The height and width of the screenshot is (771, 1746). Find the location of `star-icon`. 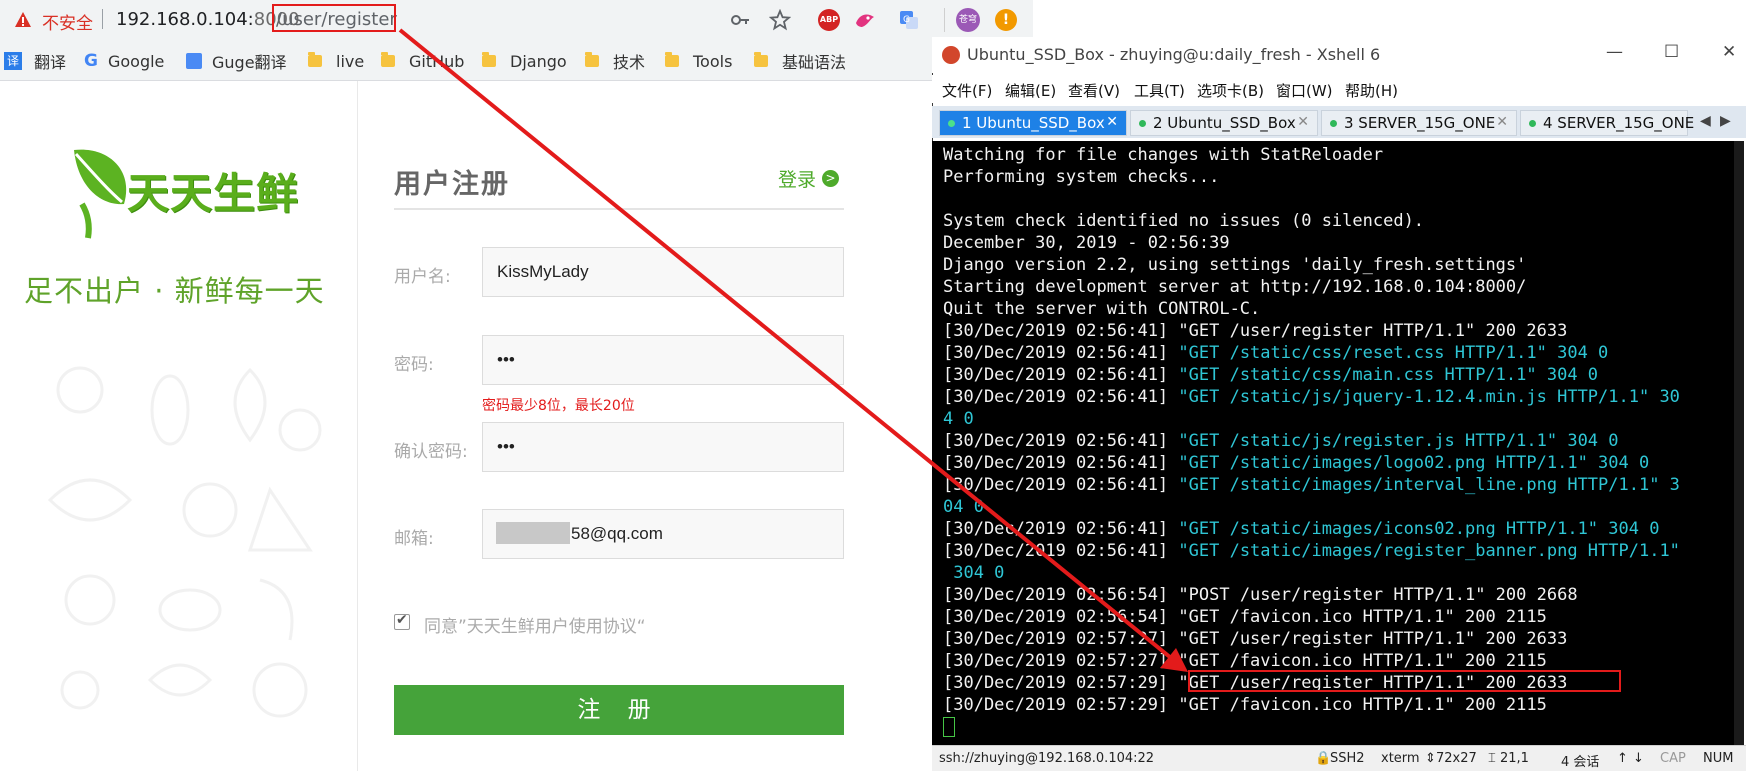

star-icon is located at coordinates (780, 20).